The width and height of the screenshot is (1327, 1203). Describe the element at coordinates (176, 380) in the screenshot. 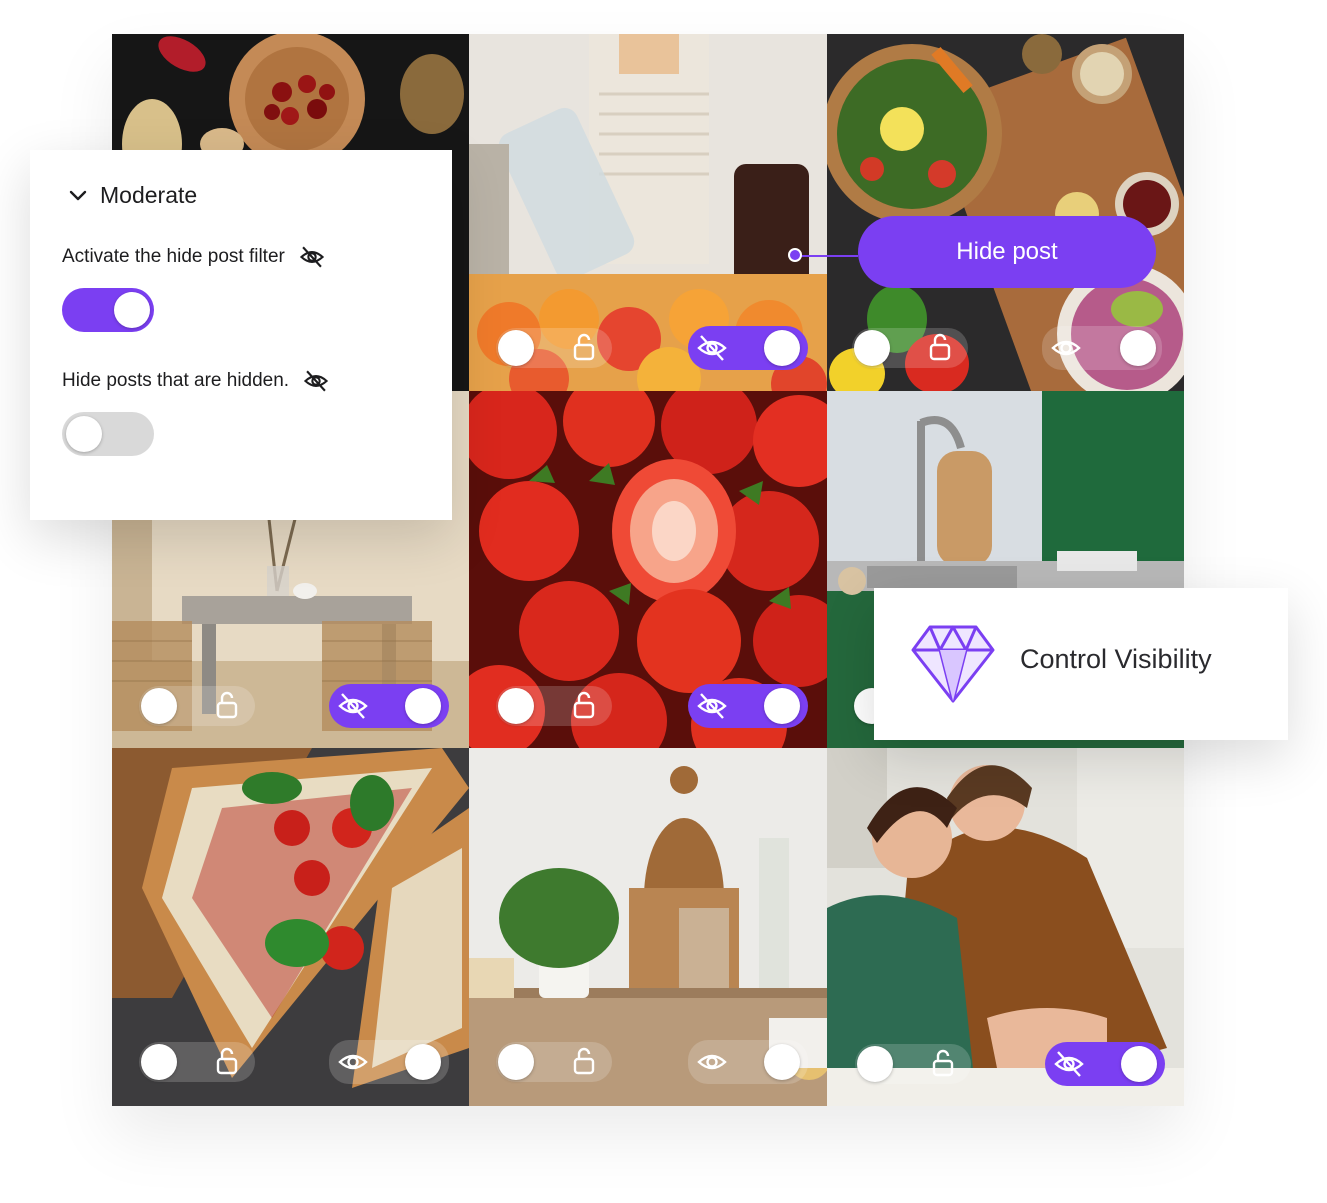

I see `hidden-label: Hide posts that are hidden.` at that location.